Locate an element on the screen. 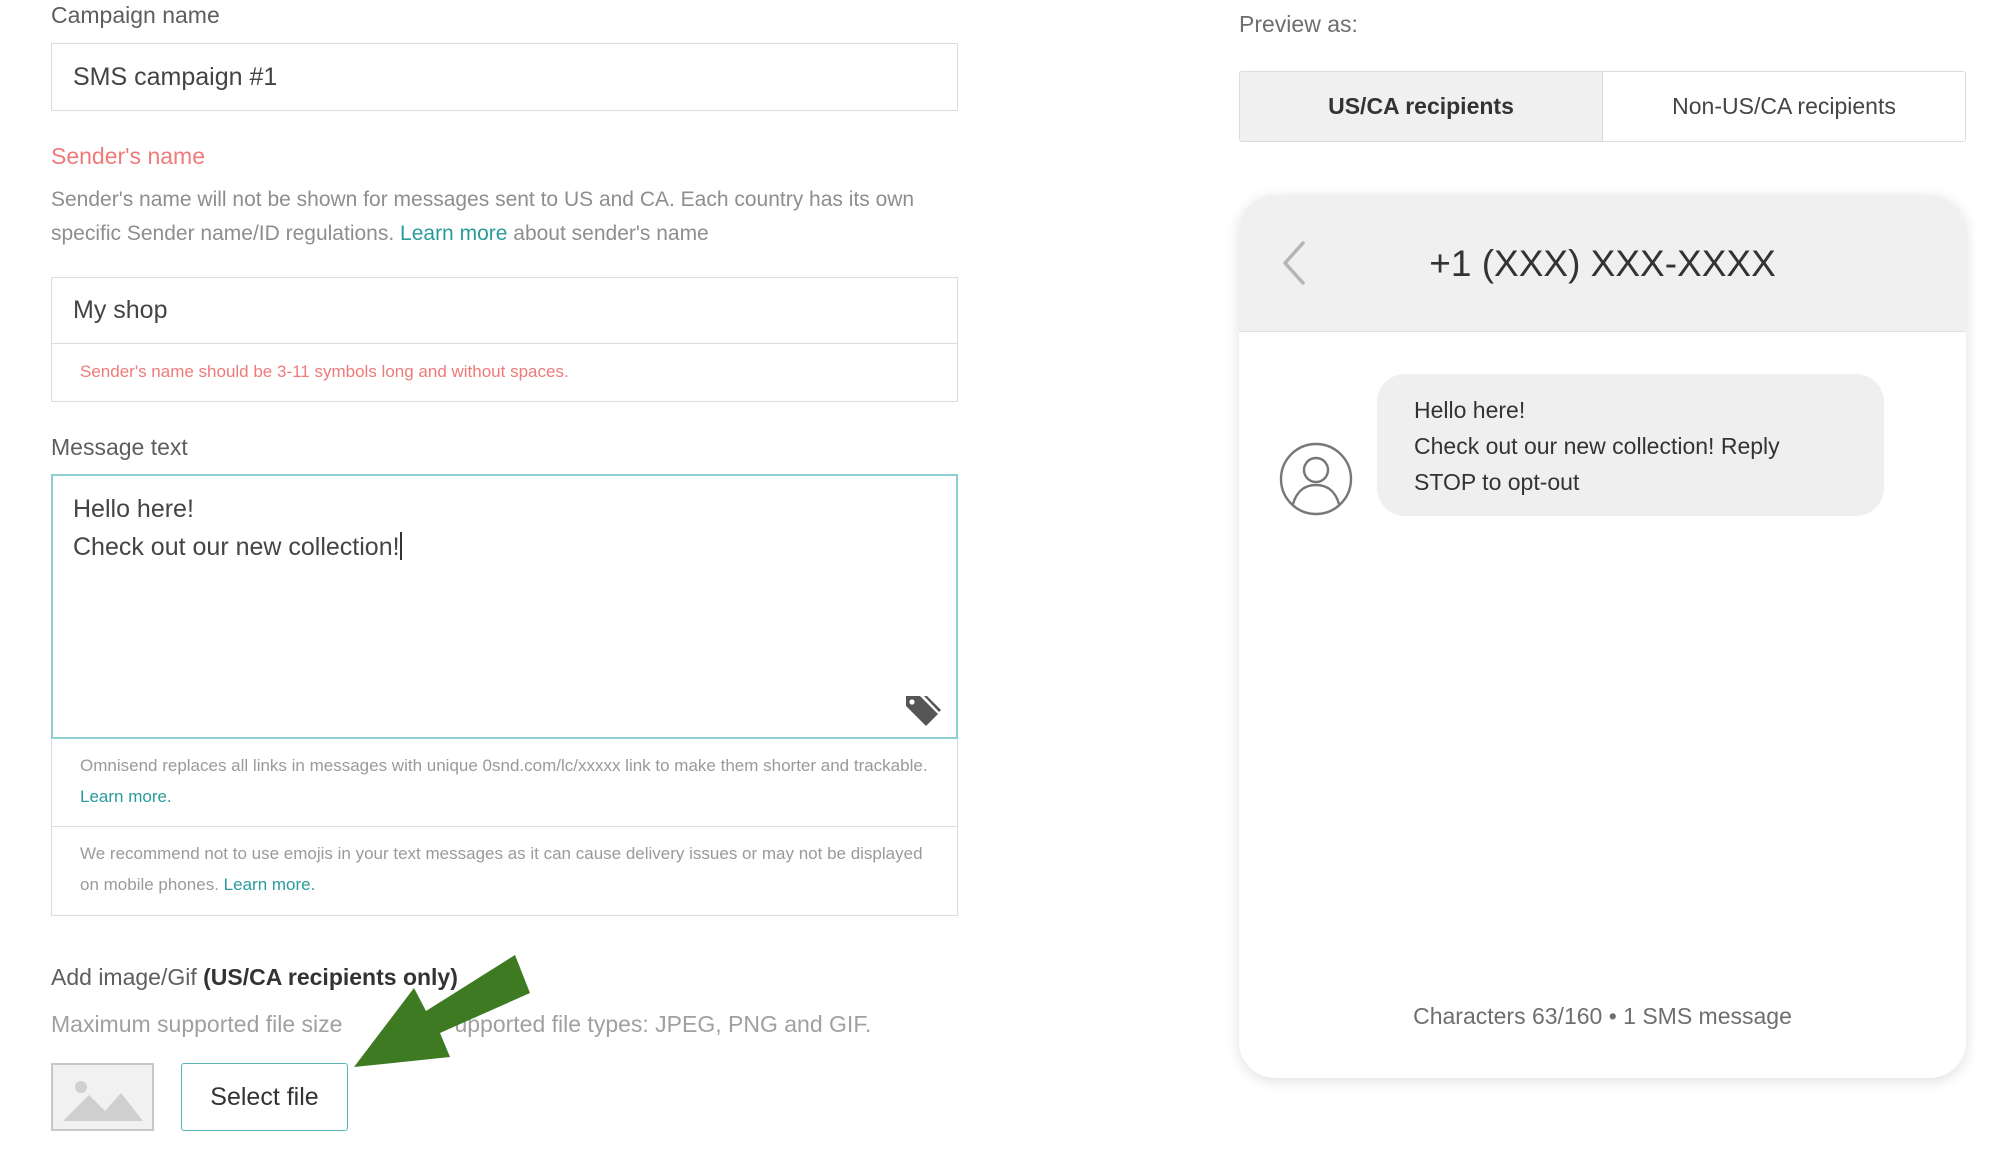 This screenshot has width=1999, height=1158. sender-name-label: Sender's name is located at coordinates (128, 156).